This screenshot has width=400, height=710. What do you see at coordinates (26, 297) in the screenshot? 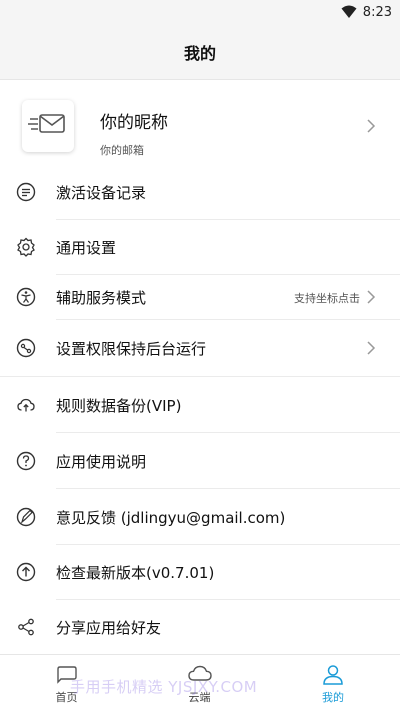
I see `accessibility-icon` at bounding box center [26, 297].